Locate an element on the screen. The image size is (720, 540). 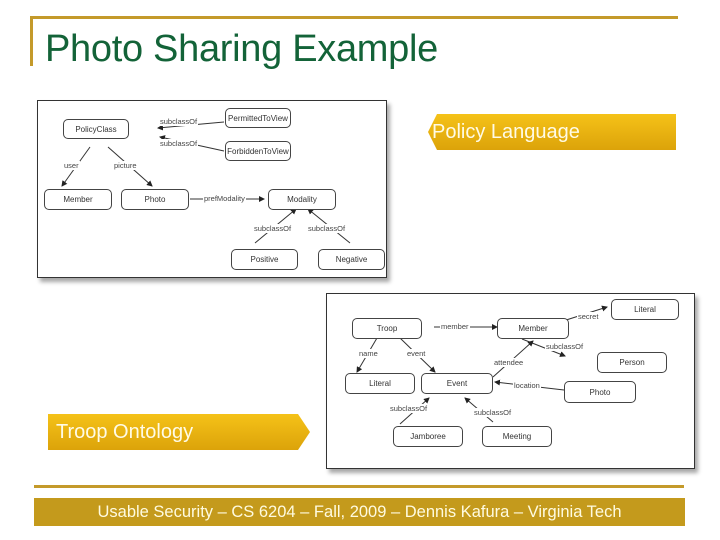
title-frame-top is located at coordinates (354, 17).